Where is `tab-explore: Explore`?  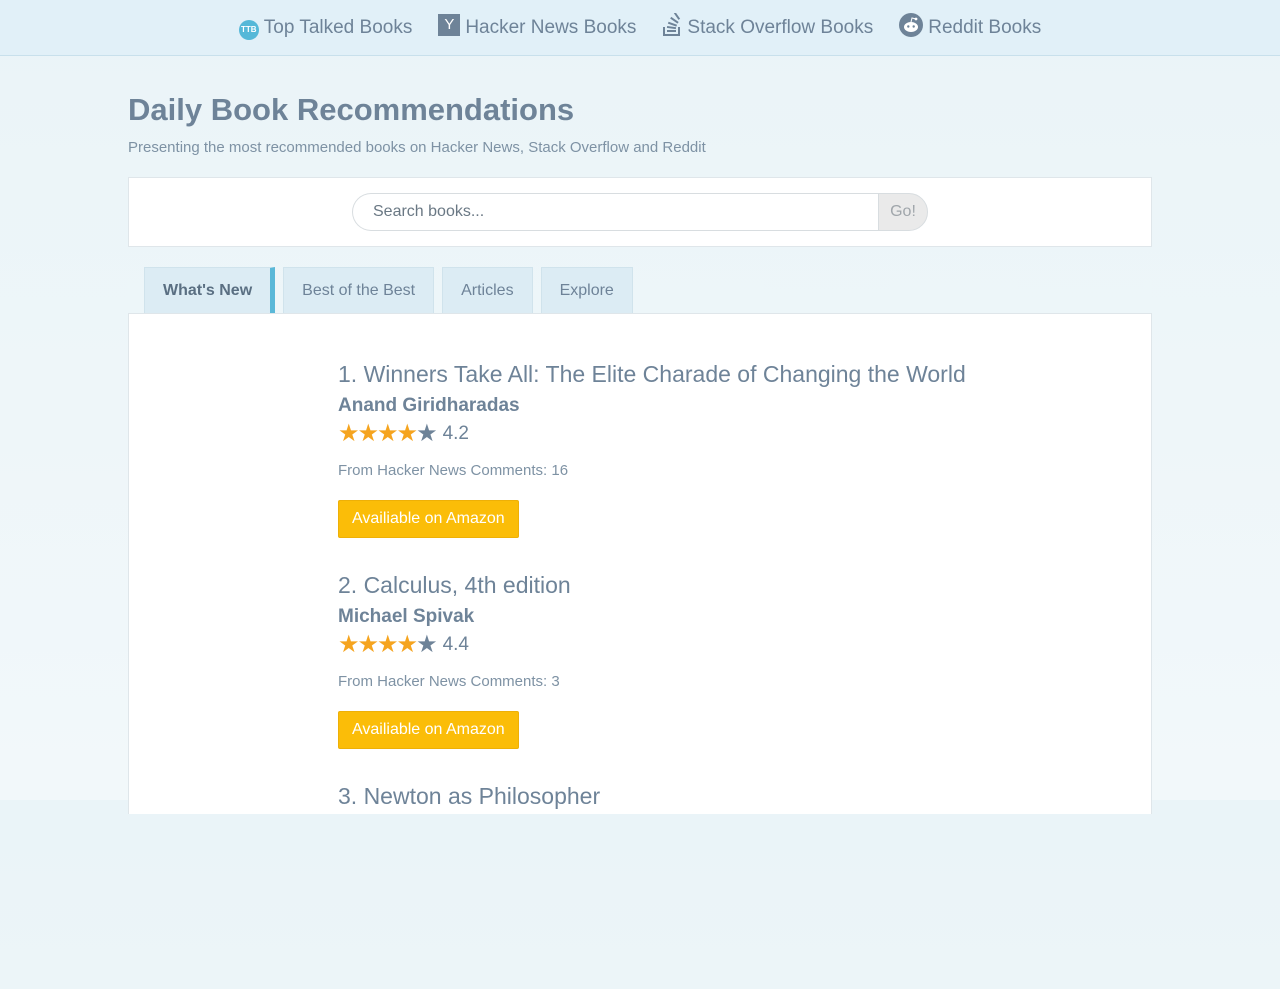
tab-explore: Explore is located at coordinates (586, 290).